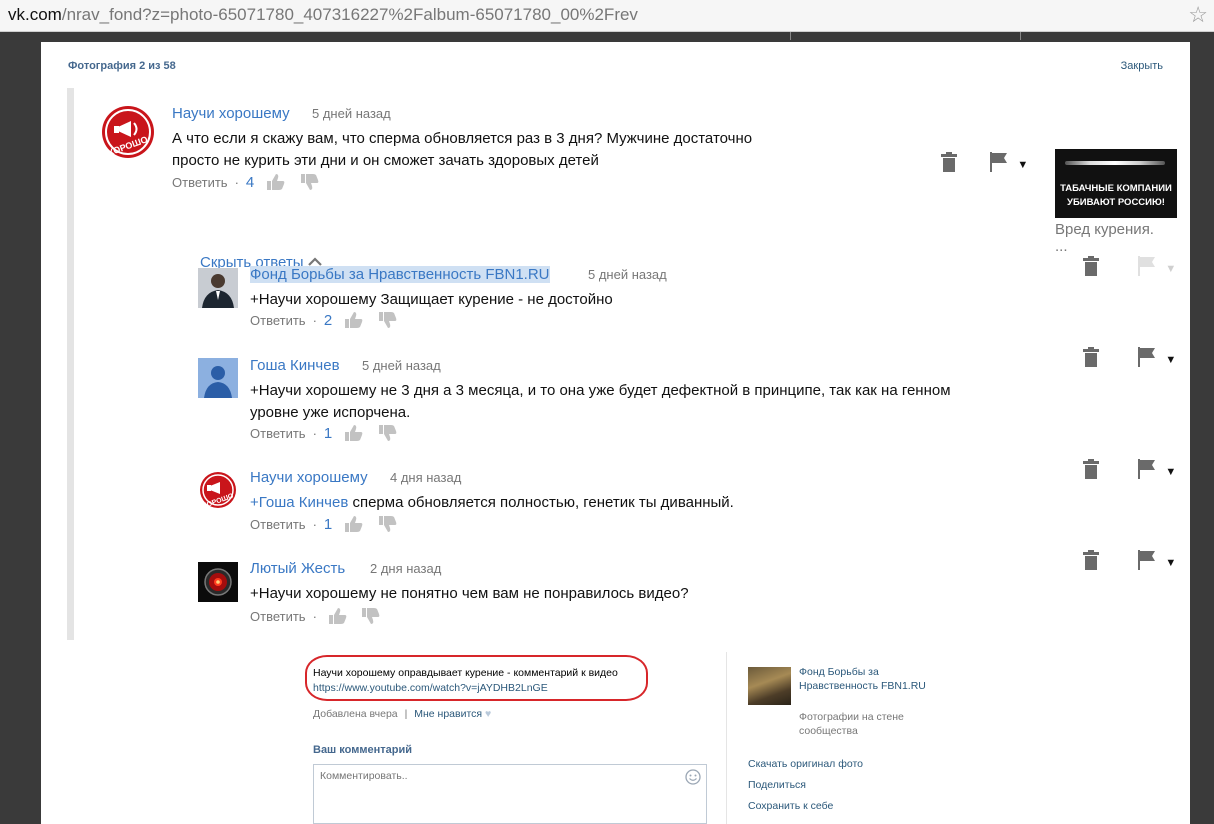  Describe the element at coordinates (355, 714) in the screenshot. I see `added-date: Добавлена вчера` at that location.